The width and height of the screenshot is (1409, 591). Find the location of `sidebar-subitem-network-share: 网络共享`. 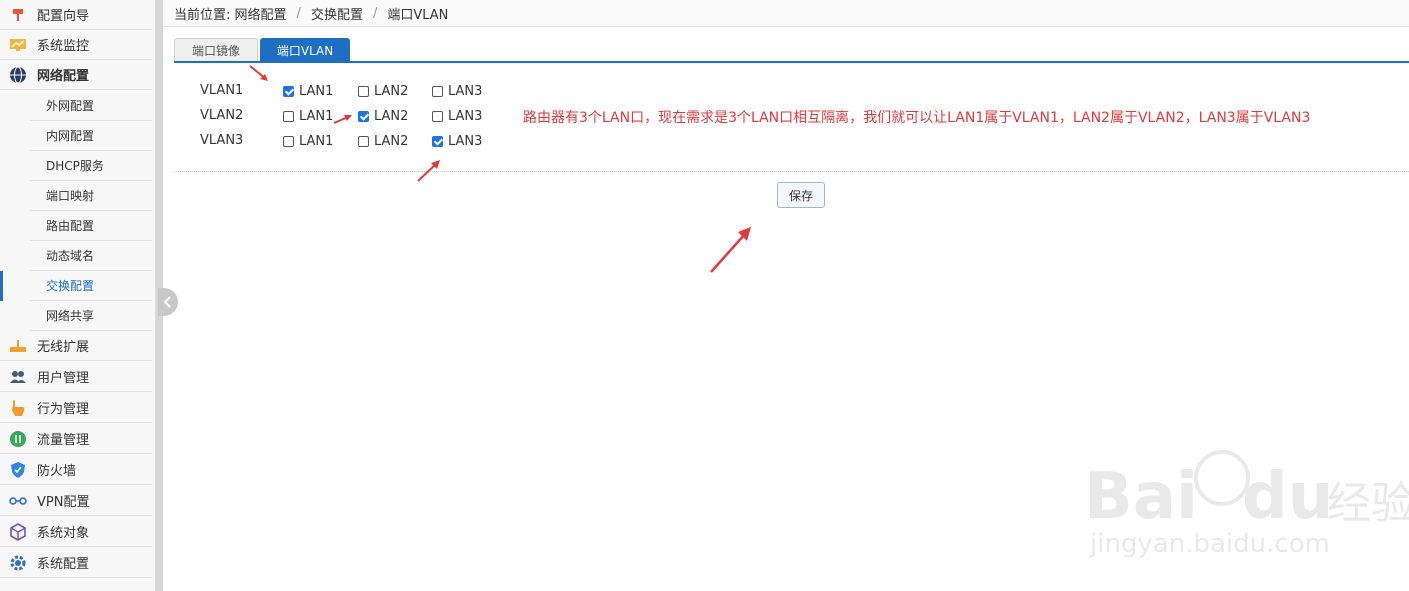

sidebar-subitem-network-share: 网络共享 is located at coordinates (91, 316).